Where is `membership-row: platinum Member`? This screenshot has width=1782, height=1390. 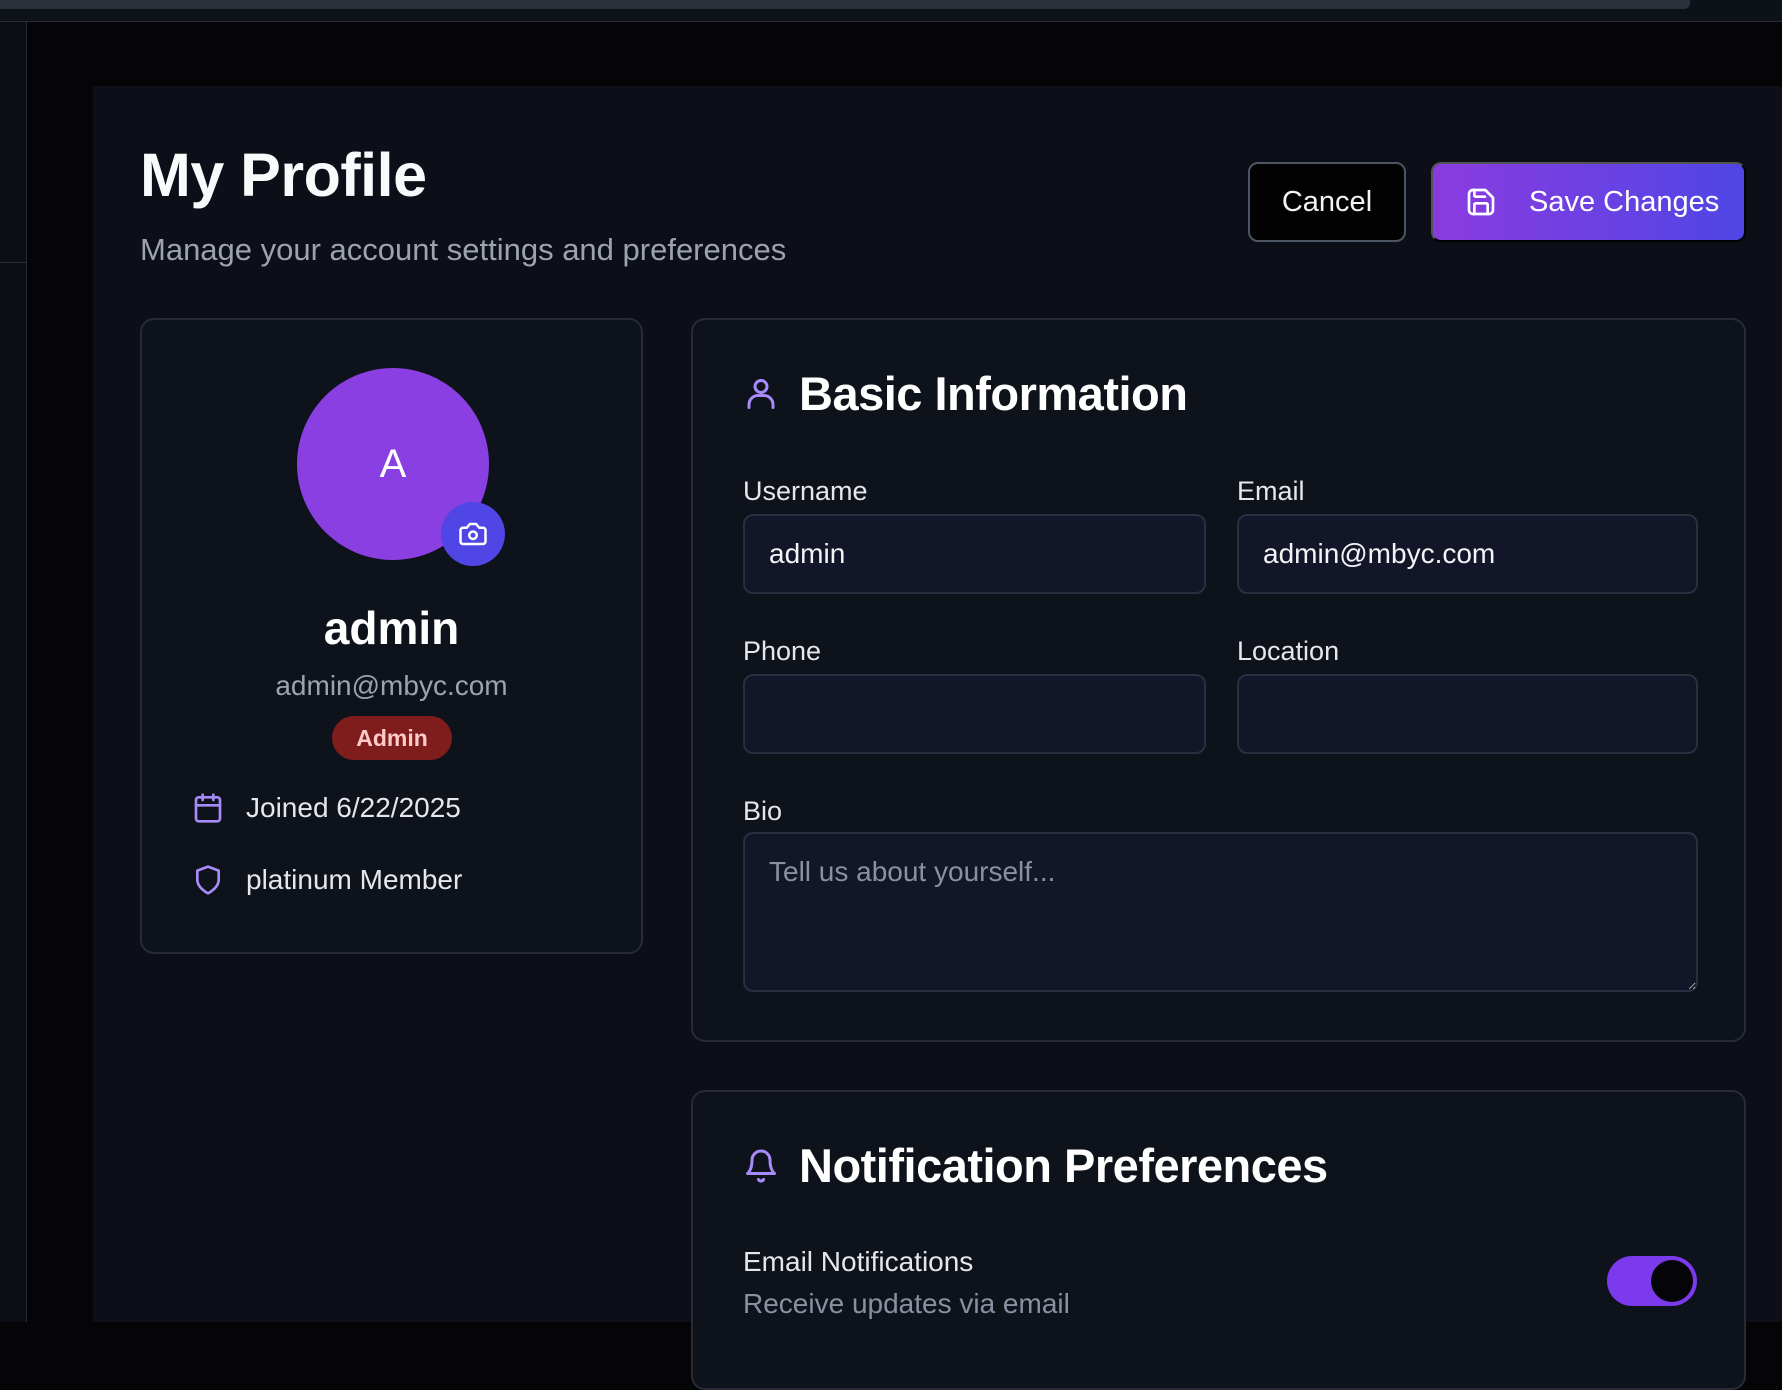
membership-row: platinum Member is located at coordinates (327, 880).